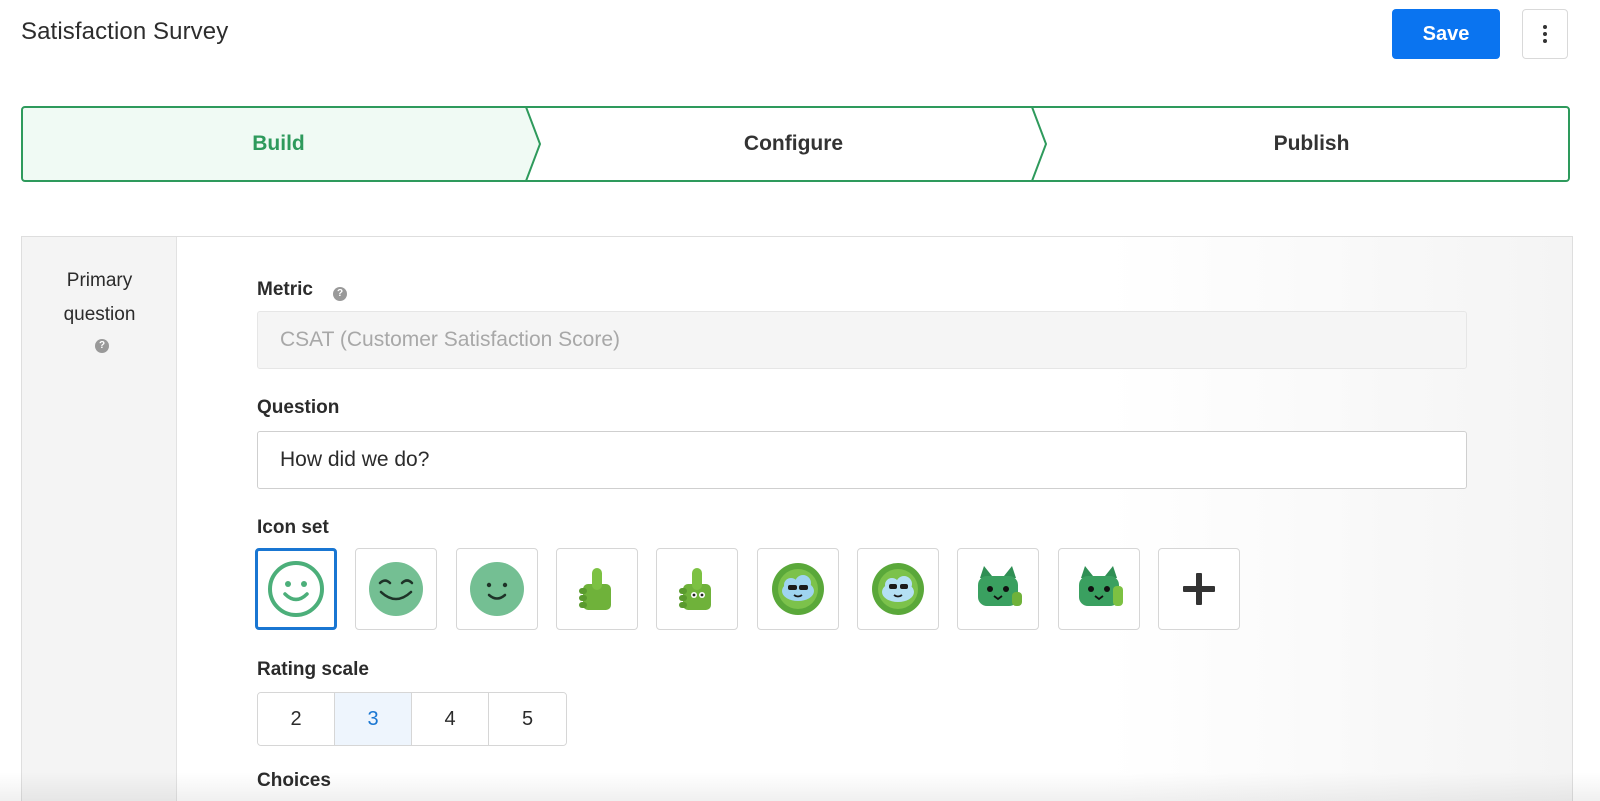  I want to click on icon-set-option-smiley-outline, so click(296, 589).